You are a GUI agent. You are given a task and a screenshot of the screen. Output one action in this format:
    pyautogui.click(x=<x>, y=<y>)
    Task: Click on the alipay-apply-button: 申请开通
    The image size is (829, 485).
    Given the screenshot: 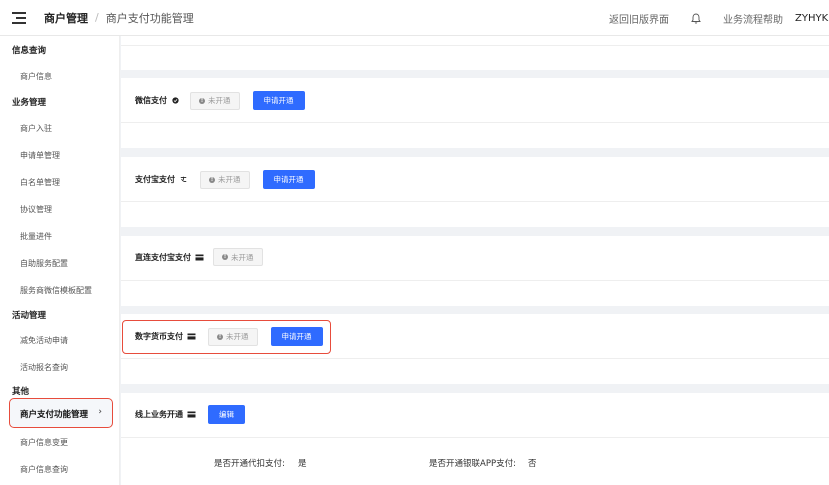 What is the action you would take?
    pyautogui.click(x=288, y=179)
    